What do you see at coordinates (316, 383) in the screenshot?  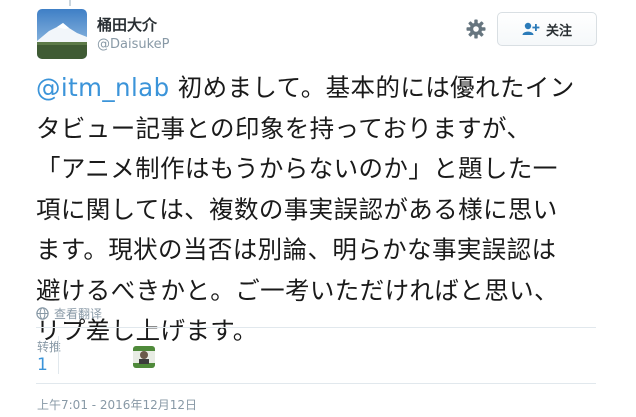 I see `stats-bottom-divider` at bounding box center [316, 383].